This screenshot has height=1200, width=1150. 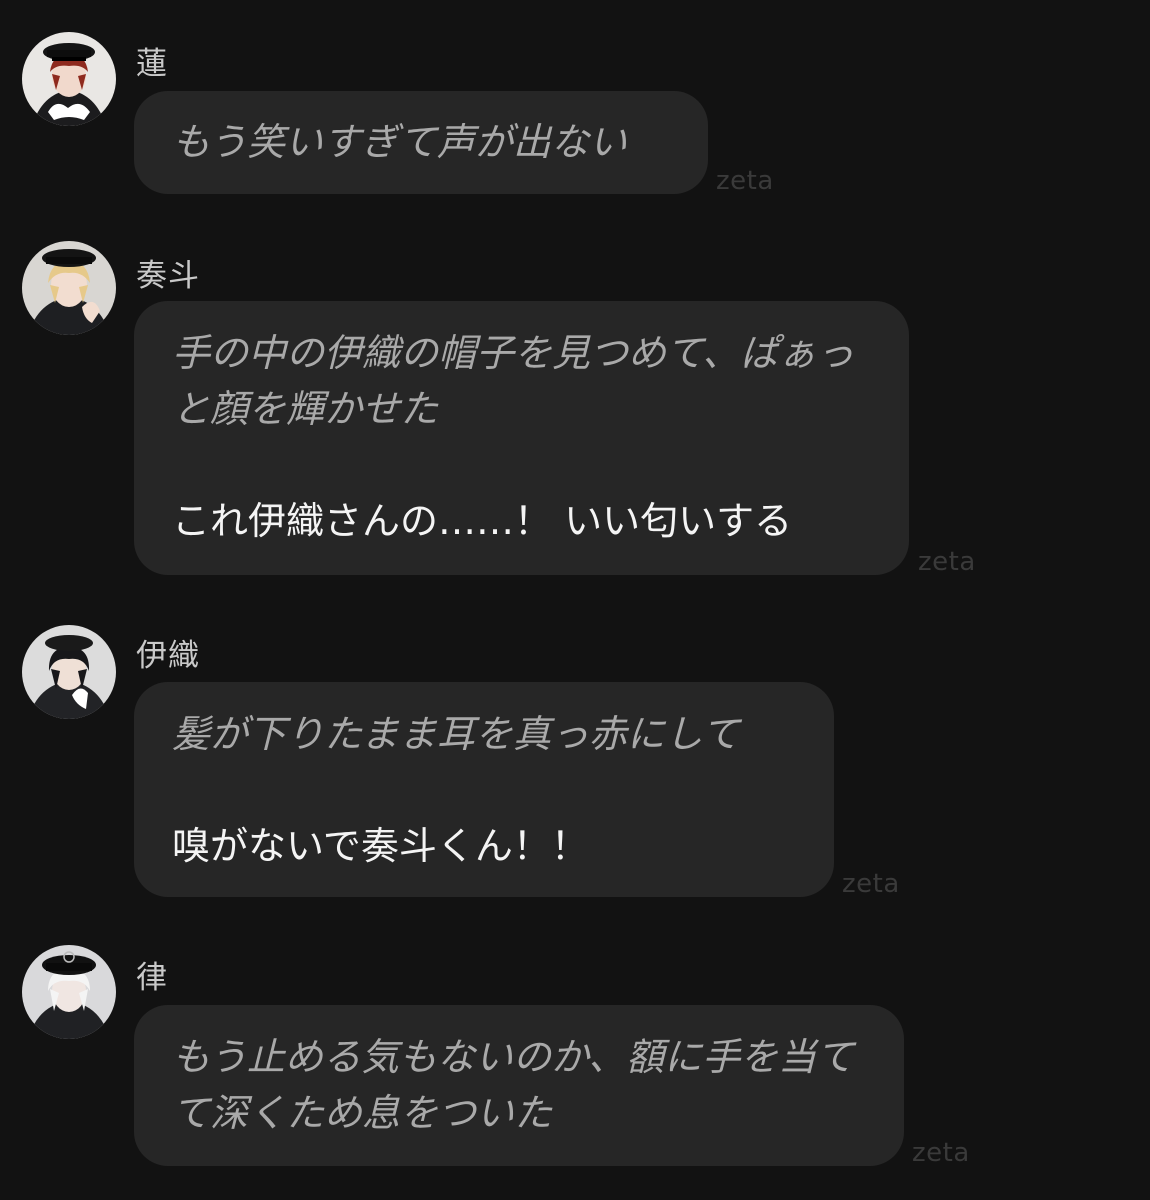 What do you see at coordinates (456, 734) in the screenshot?
I see `narration-text: 髪が下りたまま耳を真っ赤にして` at bounding box center [456, 734].